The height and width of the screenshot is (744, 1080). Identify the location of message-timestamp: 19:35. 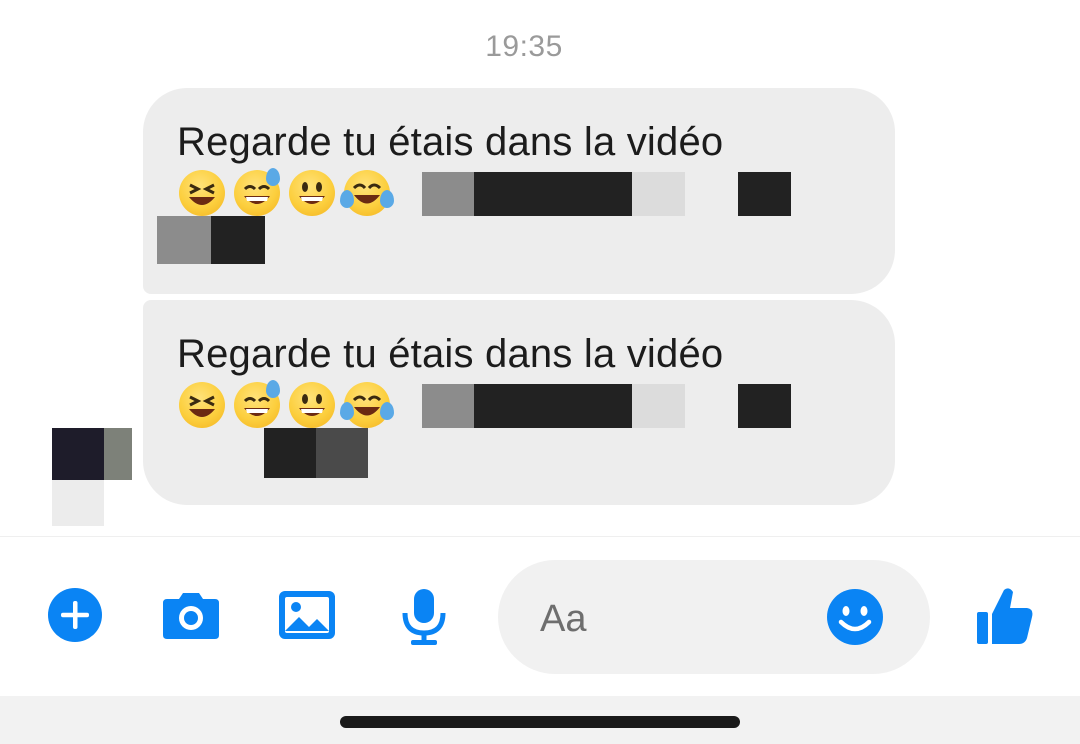
(524, 46).